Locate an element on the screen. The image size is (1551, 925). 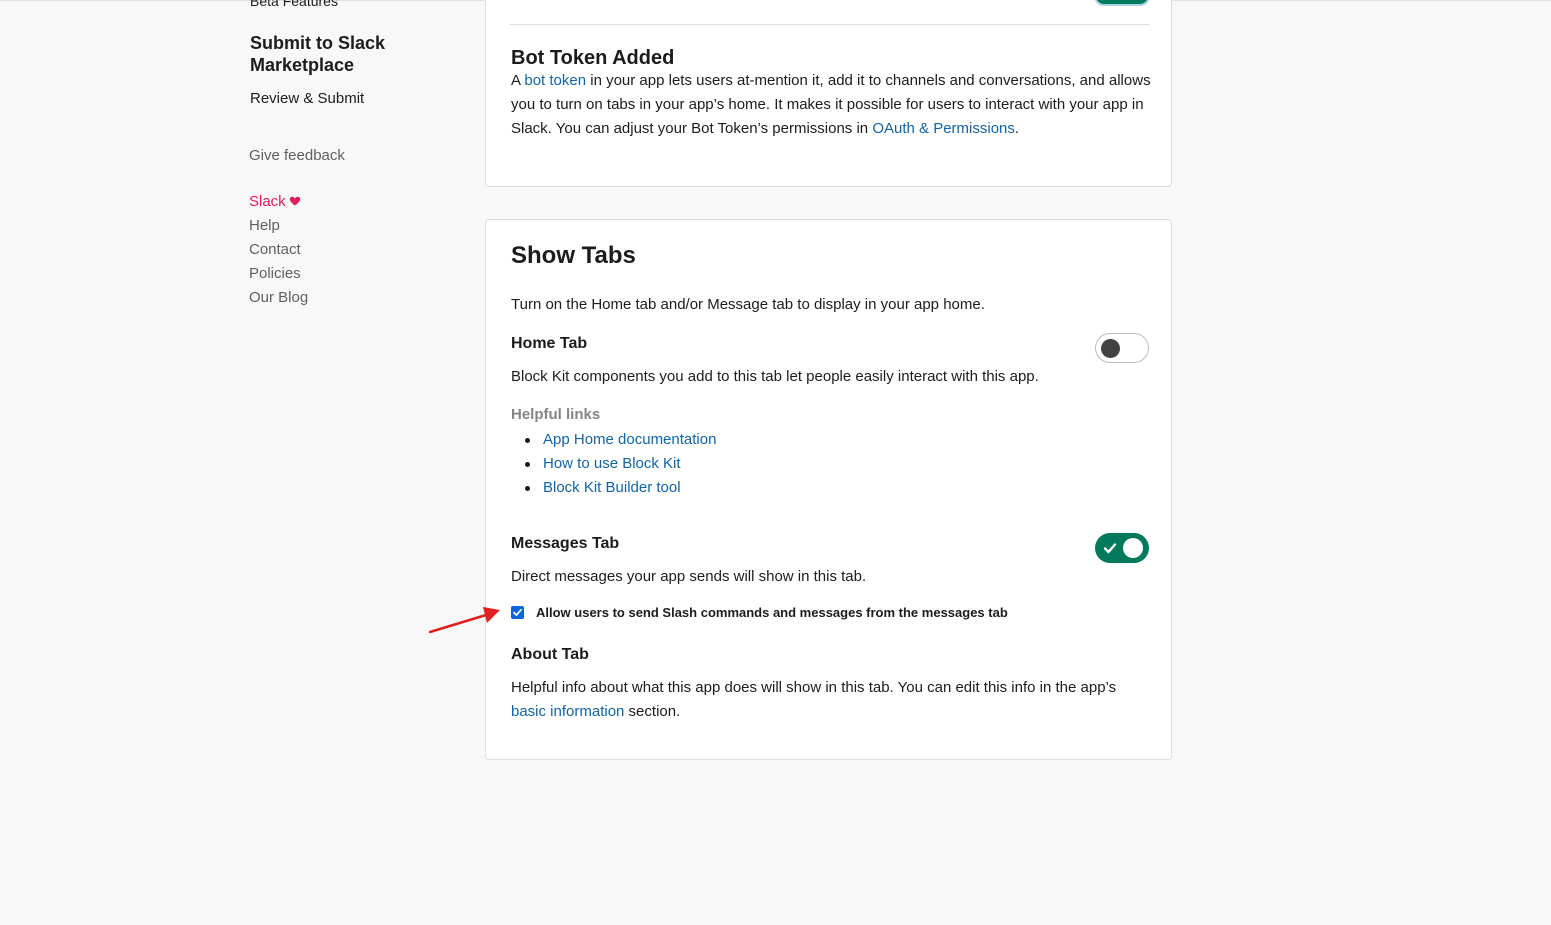
list-item: App Home documentation is located at coordinates (613, 440).